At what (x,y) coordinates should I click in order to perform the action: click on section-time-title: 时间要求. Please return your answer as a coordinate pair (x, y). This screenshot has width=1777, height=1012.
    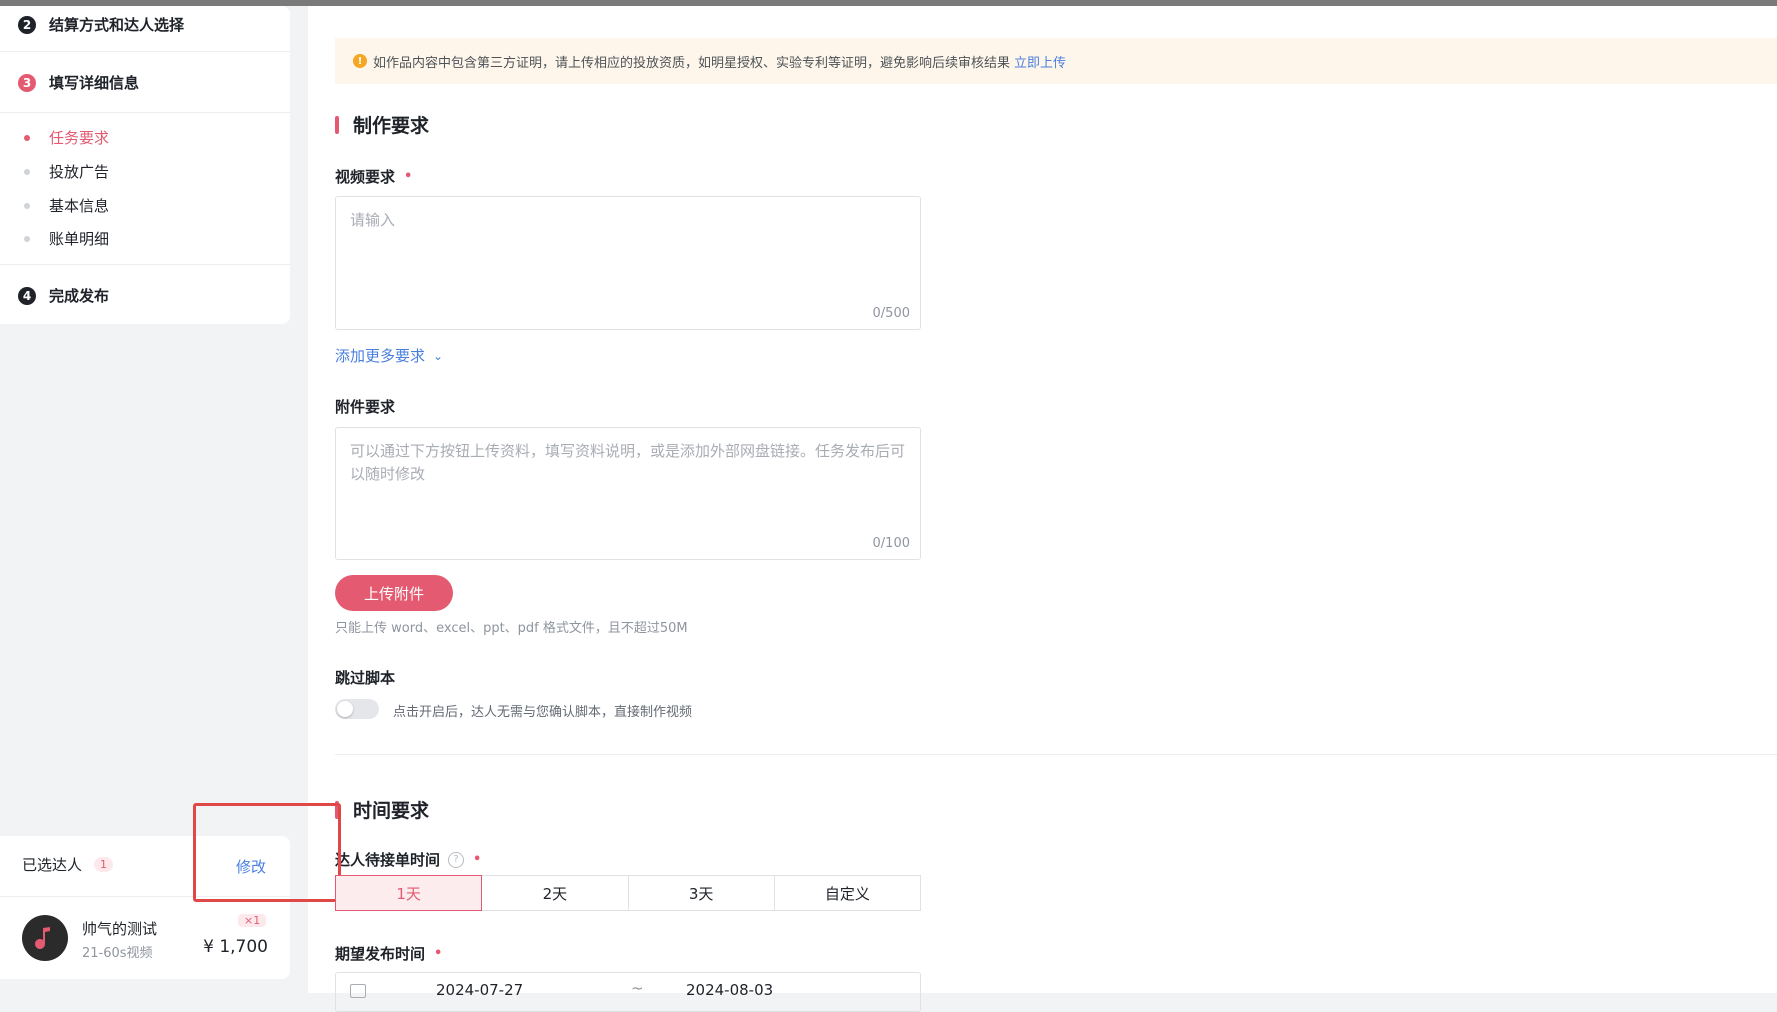
    Looking at the image, I should click on (382, 809).